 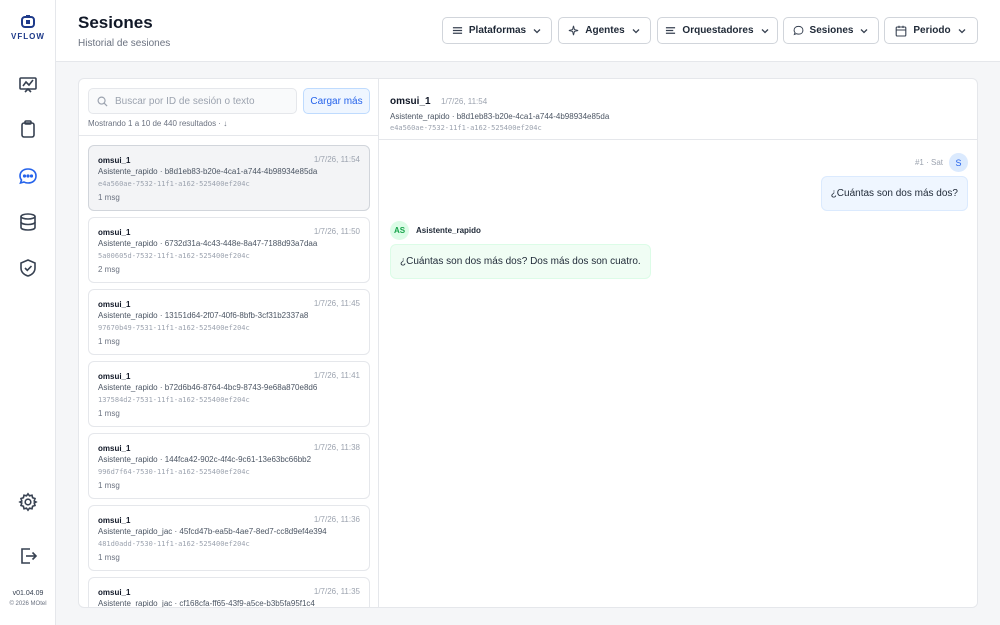 I want to click on session-id: 5a00605d-7532-11f1-a162-525400ef204c, so click(x=174, y=256).